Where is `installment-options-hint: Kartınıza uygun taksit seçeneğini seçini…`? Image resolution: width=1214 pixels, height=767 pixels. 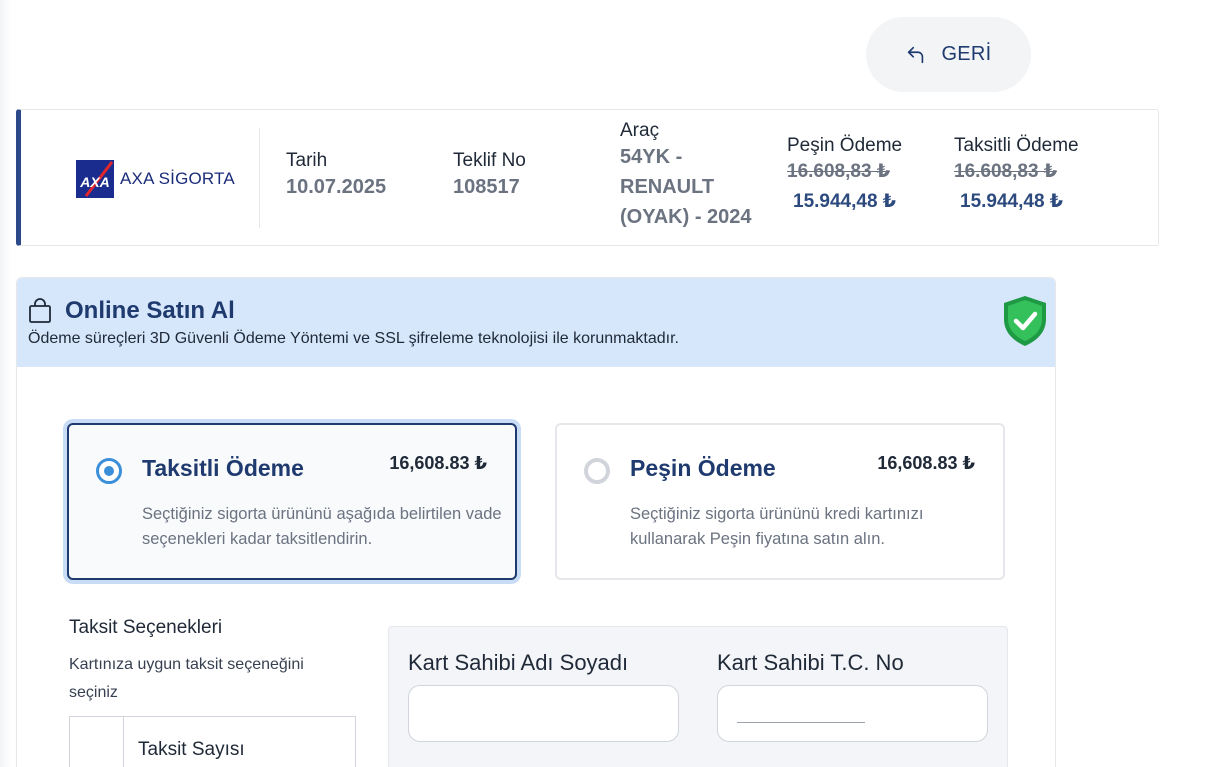
installment-options-hint: Kartınıza uygun taksit seçeneğini seçini… is located at coordinates (186, 678).